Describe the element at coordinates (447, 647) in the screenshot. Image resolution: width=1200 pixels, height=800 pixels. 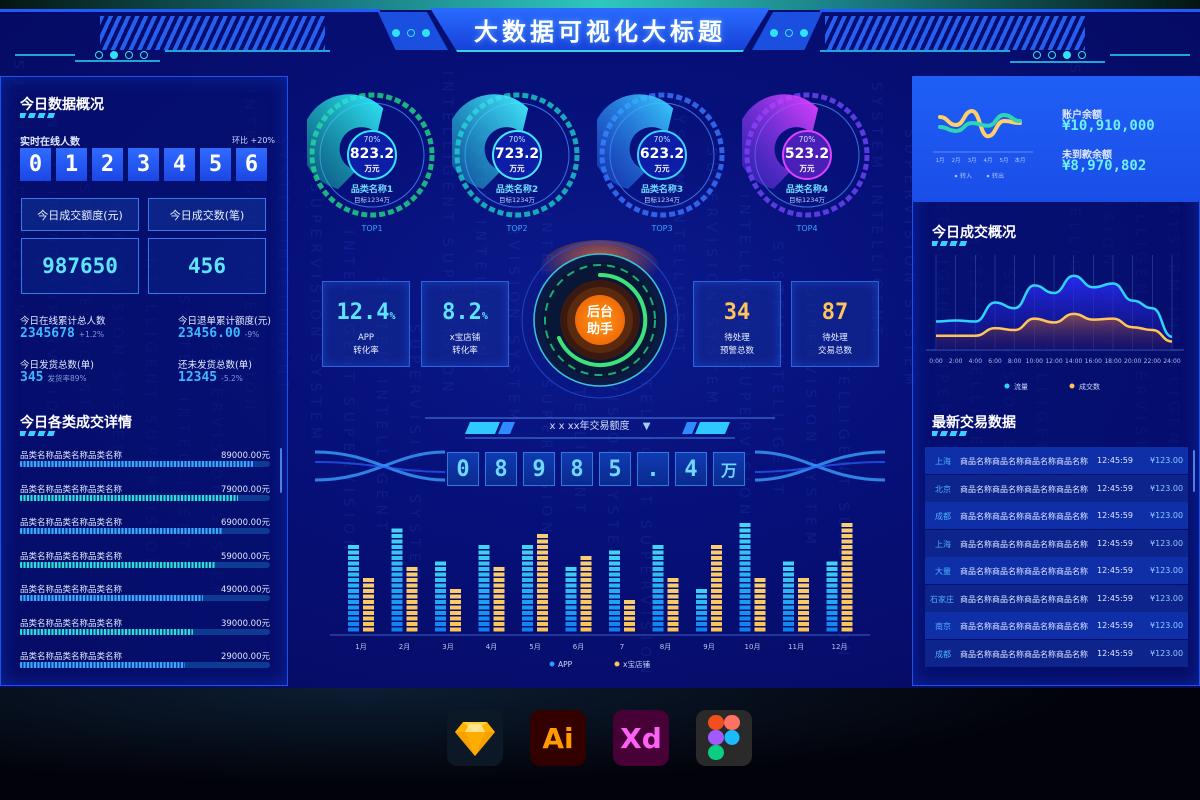
I see `x-tick-label: 3月` at that location.